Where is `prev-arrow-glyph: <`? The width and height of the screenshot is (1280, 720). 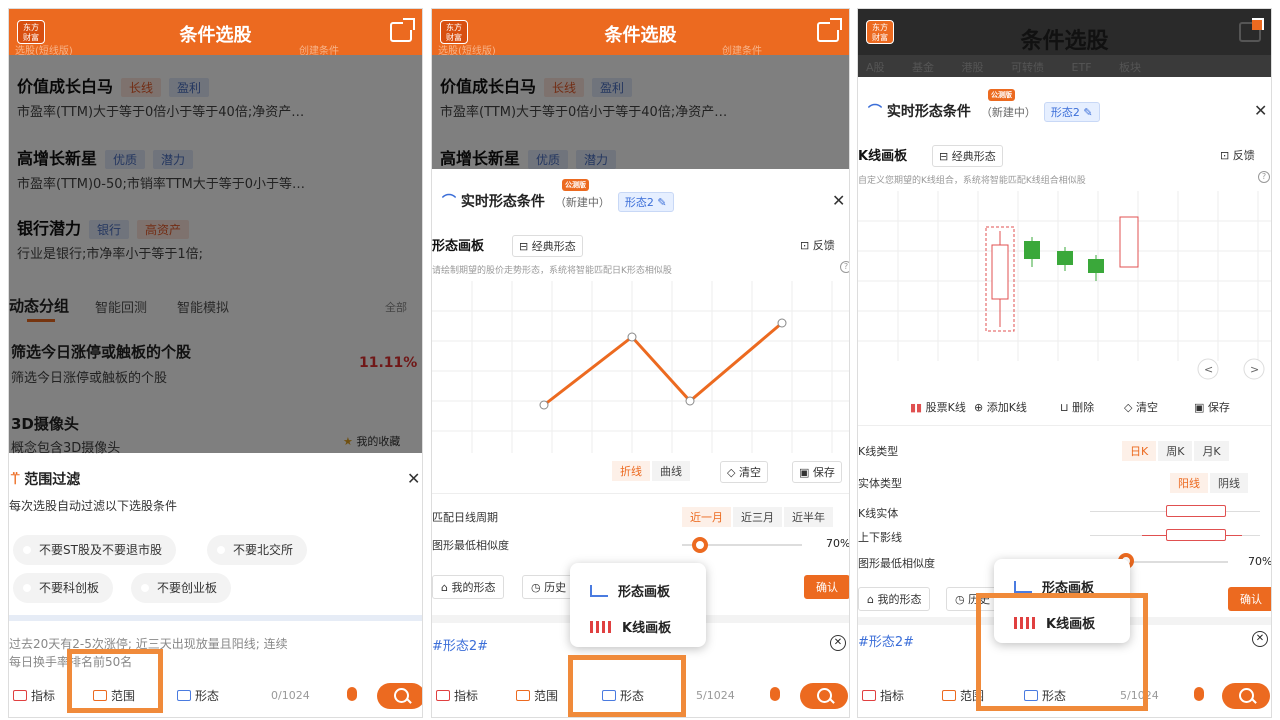 prev-arrow-glyph: < is located at coordinates (1208, 369).